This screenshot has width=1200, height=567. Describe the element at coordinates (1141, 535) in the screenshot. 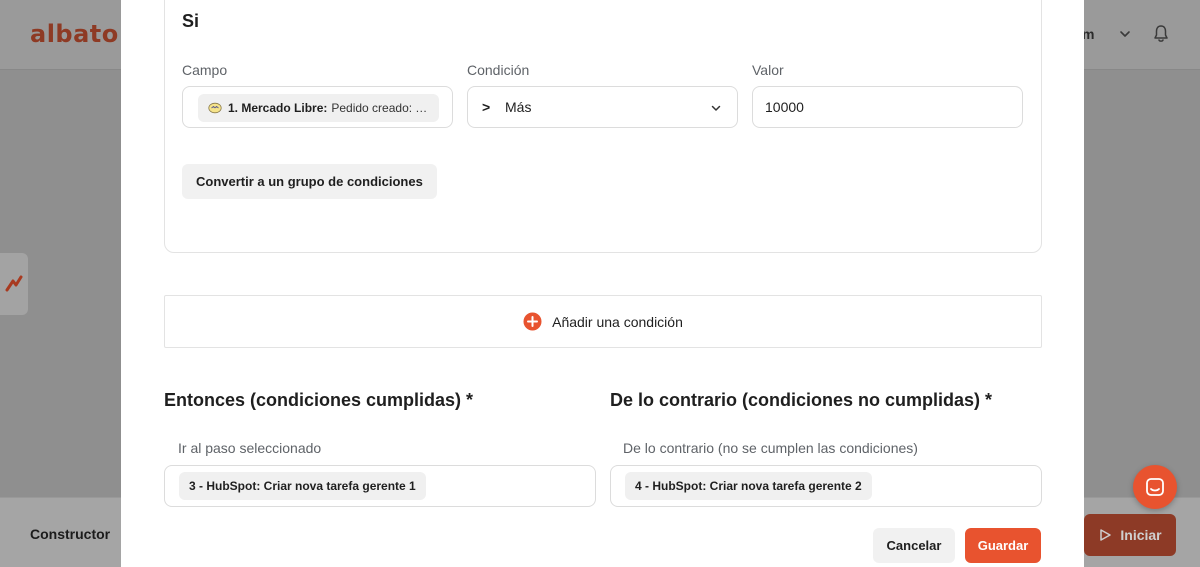

I see `start-button-label: Iniciar` at that location.